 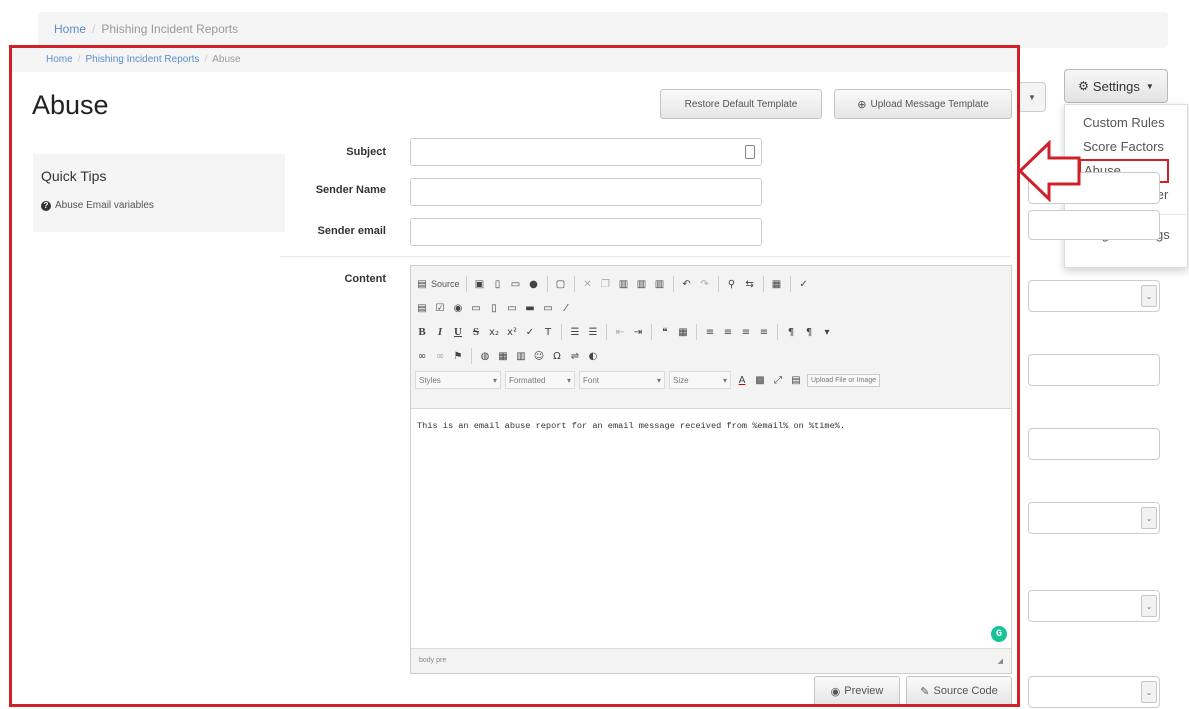 What do you see at coordinates (843, 380) in the screenshot?
I see `upload-file-or-image-button: Upload File or Image` at bounding box center [843, 380].